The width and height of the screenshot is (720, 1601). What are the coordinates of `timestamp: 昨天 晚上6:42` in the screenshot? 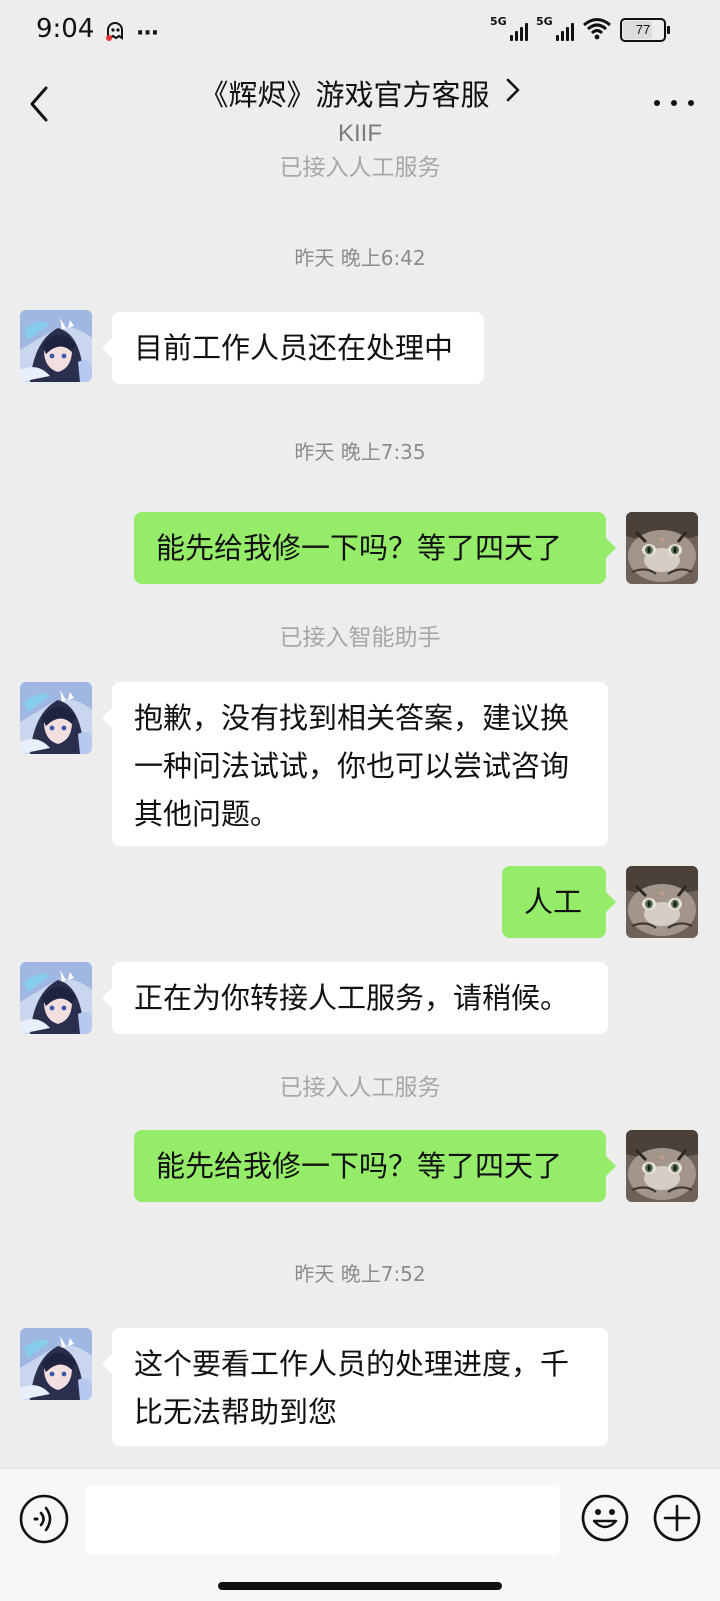 It's located at (360, 258).